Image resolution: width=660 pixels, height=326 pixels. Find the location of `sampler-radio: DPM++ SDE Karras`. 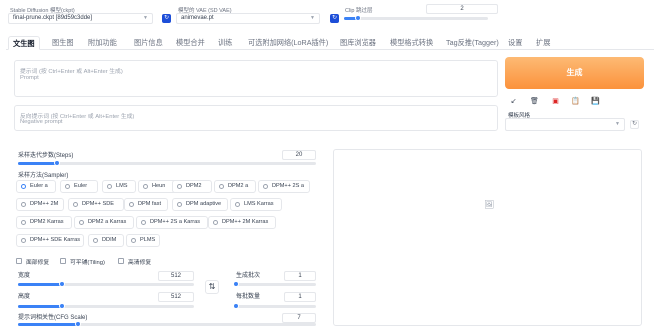

sampler-radio: DPM++ SDE Karras is located at coordinates (50, 240).